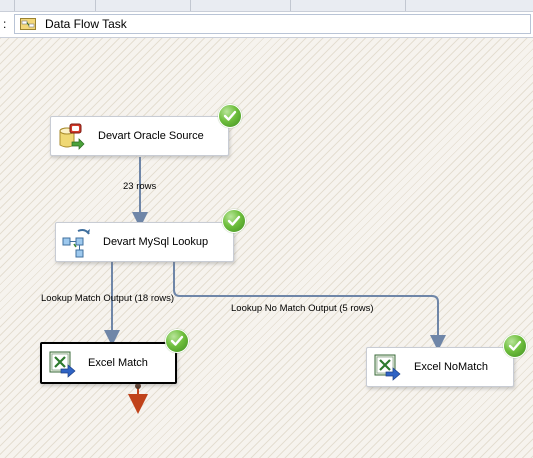 The width and height of the screenshot is (533, 458). I want to click on component-oracle-source: Devart Oracle Source, so click(139, 136).